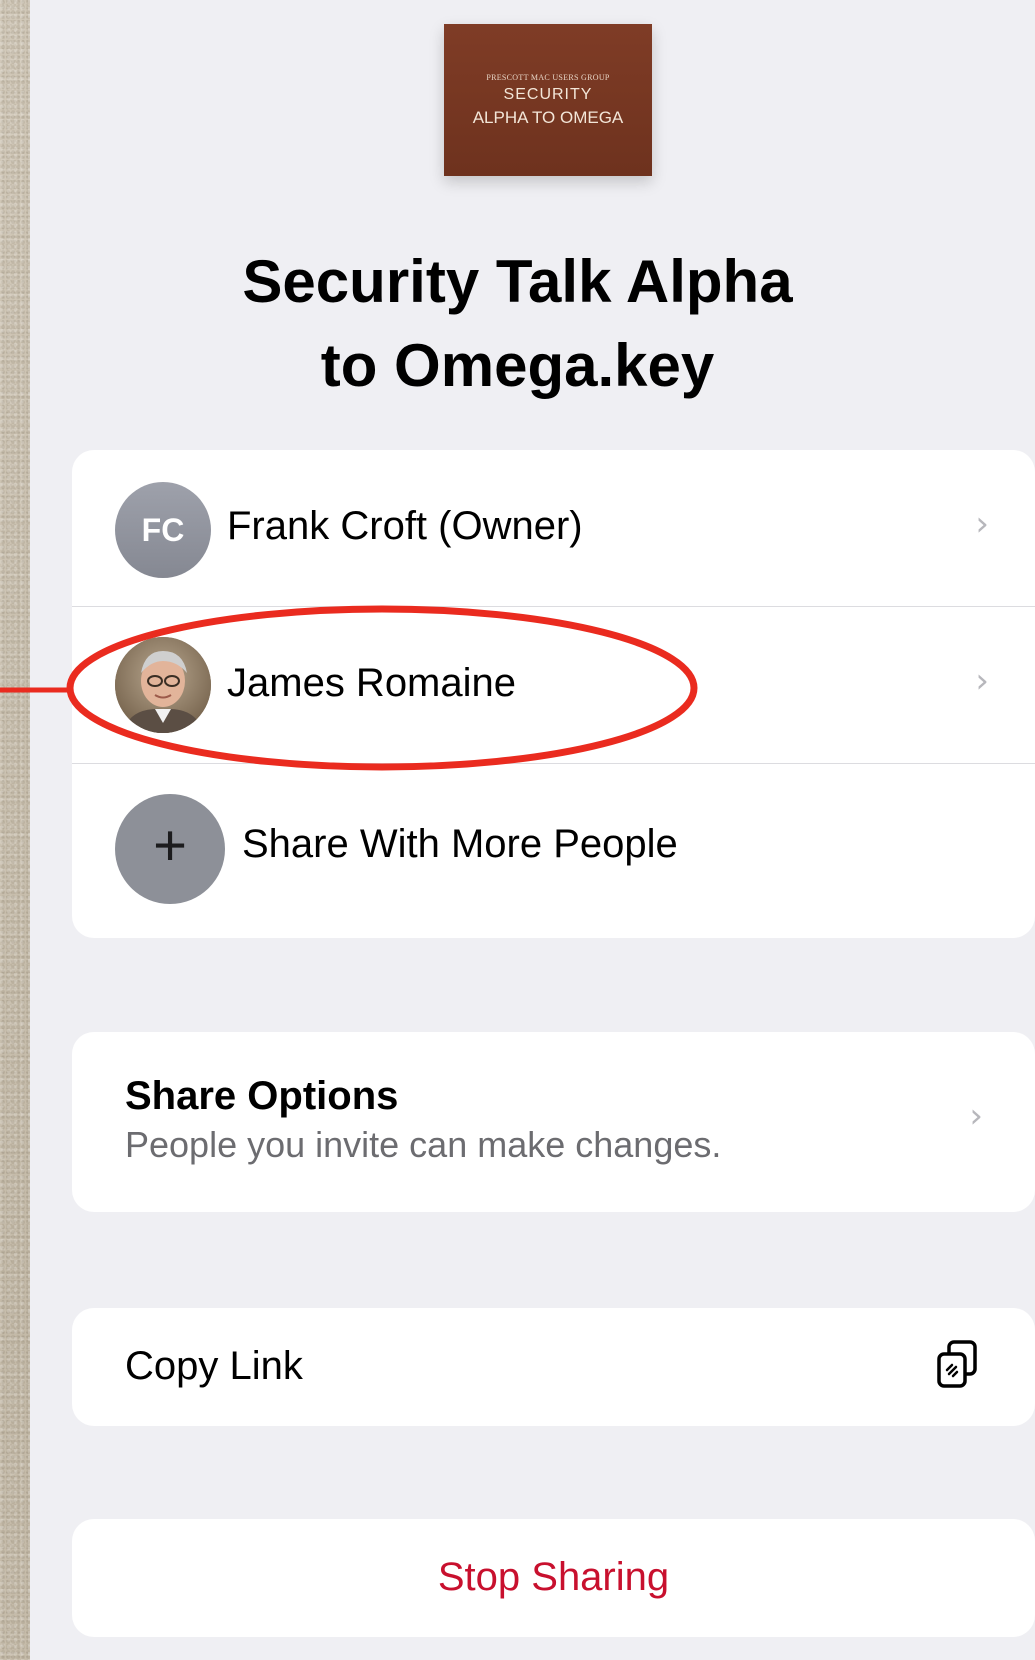 Image resolution: width=1035 pixels, height=1660 pixels. I want to click on participant-row-owner: FC Frank Croft (Owner) ›, so click(553, 528).